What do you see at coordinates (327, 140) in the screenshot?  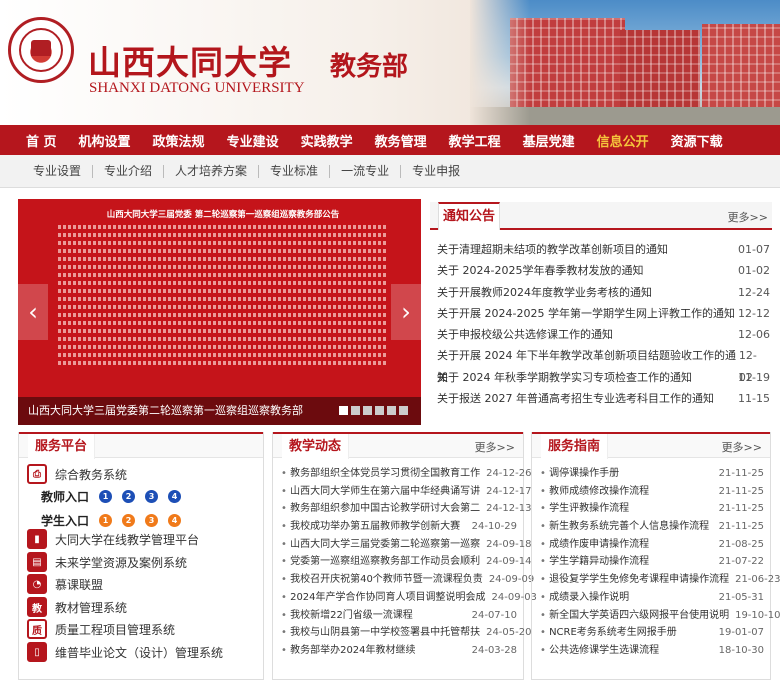 I see `nav-practice-teaching: 实践教学` at bounding box center [327, 140].